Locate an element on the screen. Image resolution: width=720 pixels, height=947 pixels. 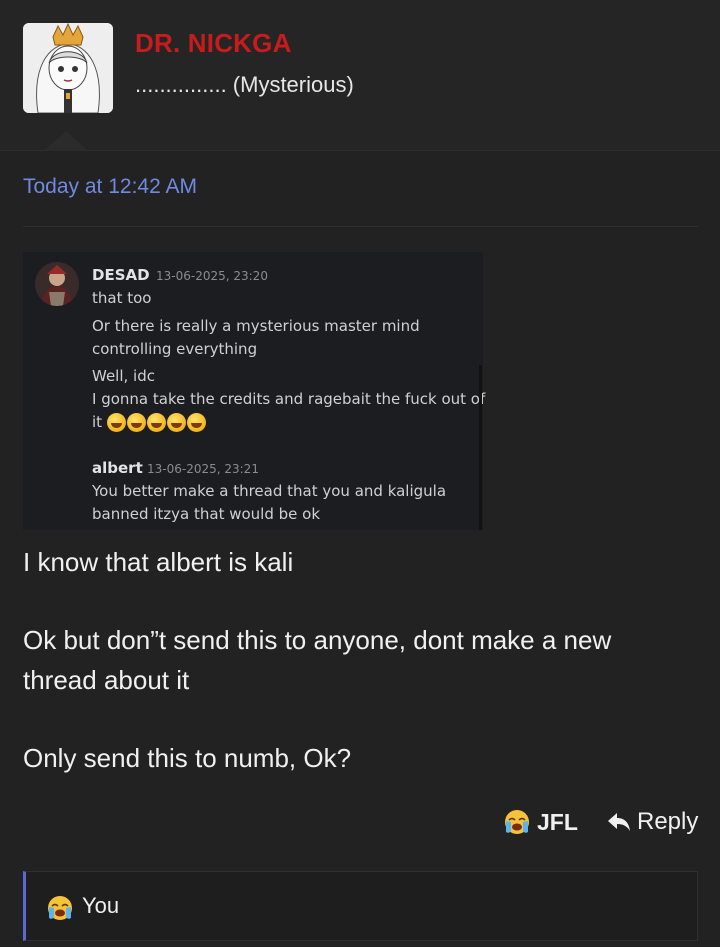
chat-line: controlling everything is located at coordinates (175, 349).